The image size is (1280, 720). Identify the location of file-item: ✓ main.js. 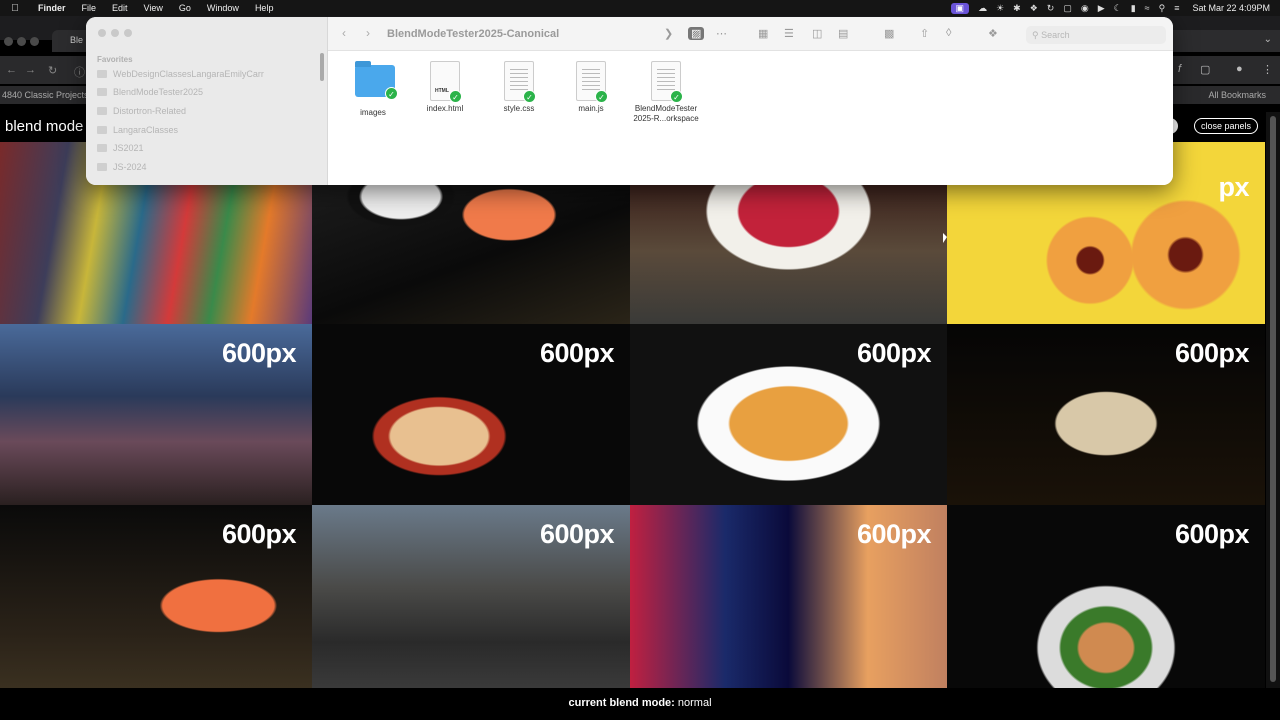
(591, 87).